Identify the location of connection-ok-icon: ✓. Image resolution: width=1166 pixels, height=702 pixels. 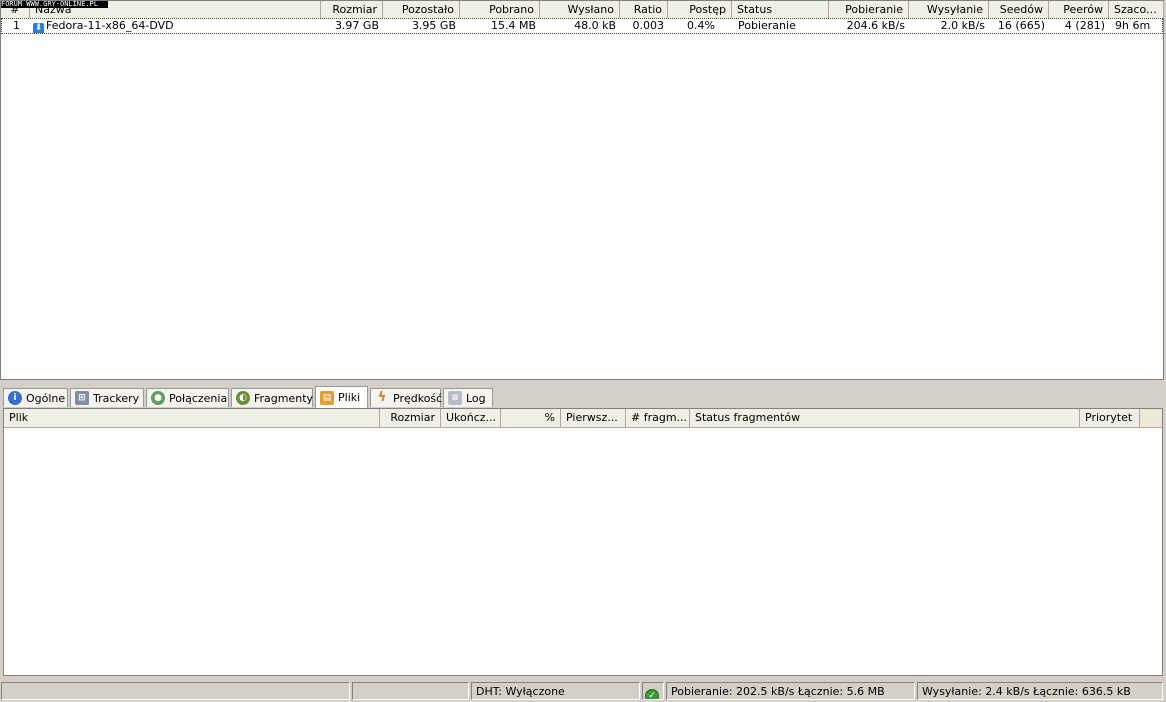
(652, 694).